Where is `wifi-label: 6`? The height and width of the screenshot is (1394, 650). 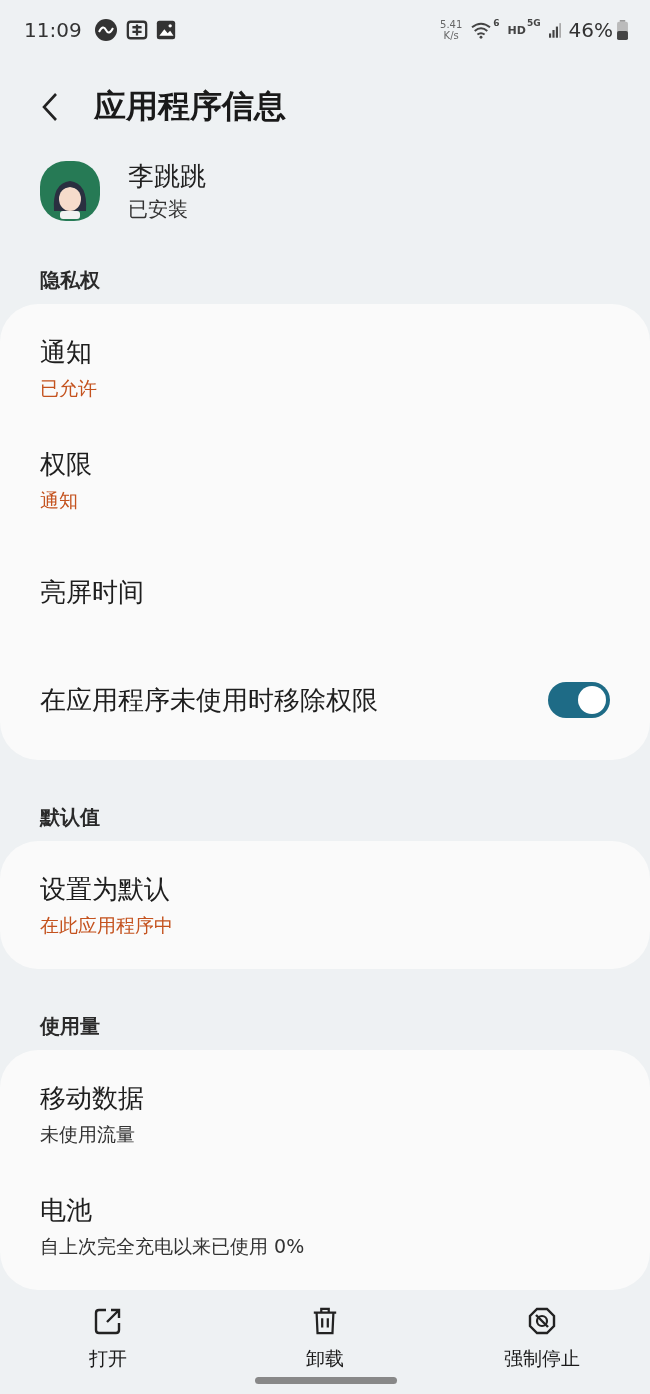
wifi-label: 6 is located at coordinates (496, 23).